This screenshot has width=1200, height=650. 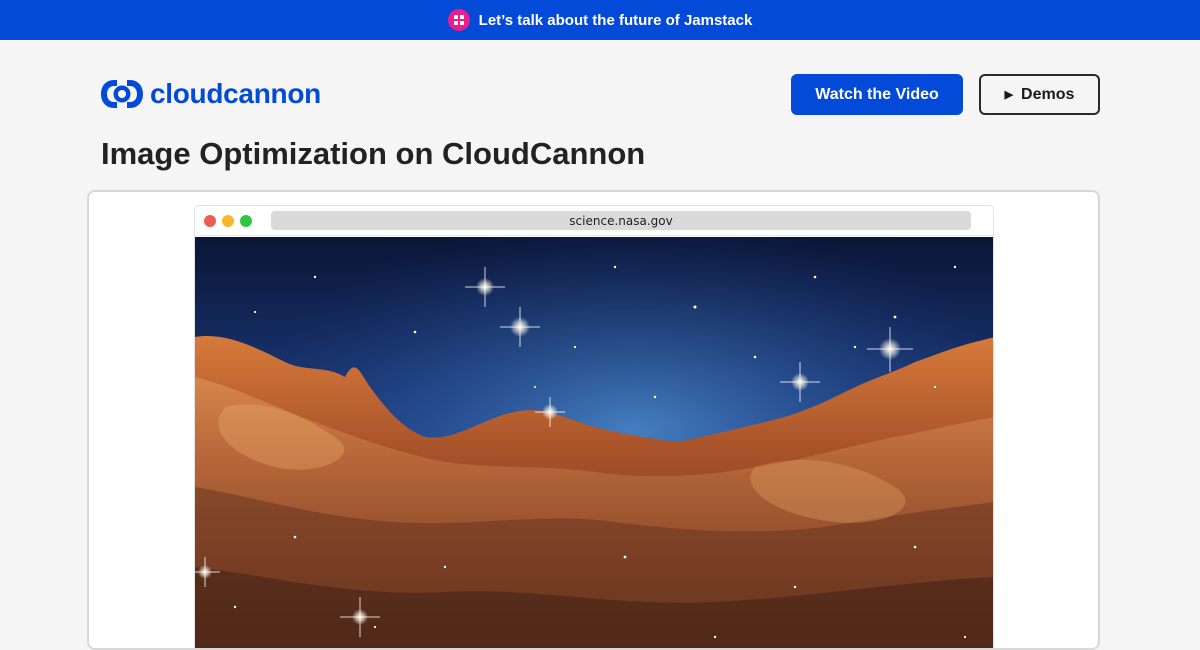 I want to click on url-bar: science.nasa.gov, so click(x=621, y=220).